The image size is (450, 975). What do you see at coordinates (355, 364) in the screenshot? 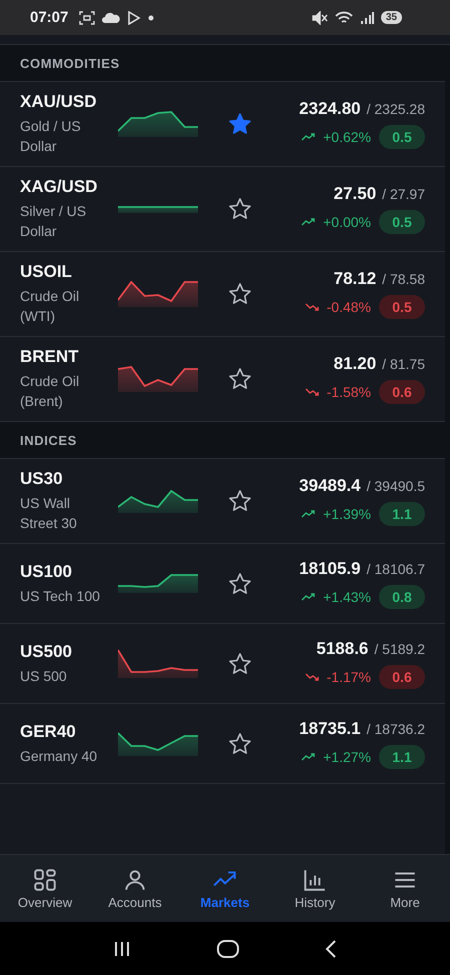
I see `bid-price: 81.20` at bounding box center [355, 364].